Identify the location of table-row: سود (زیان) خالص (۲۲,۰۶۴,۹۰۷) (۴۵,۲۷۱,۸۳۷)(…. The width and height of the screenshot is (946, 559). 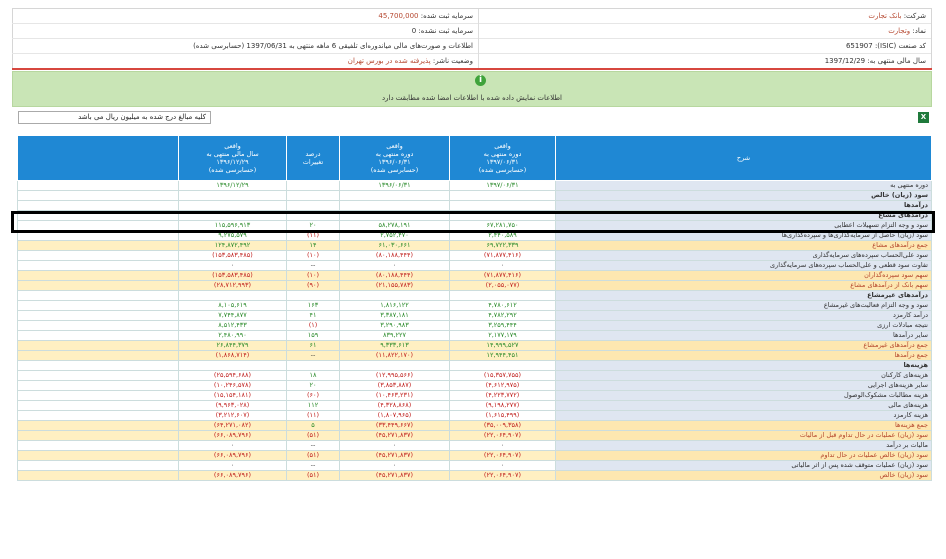
(474, 475).